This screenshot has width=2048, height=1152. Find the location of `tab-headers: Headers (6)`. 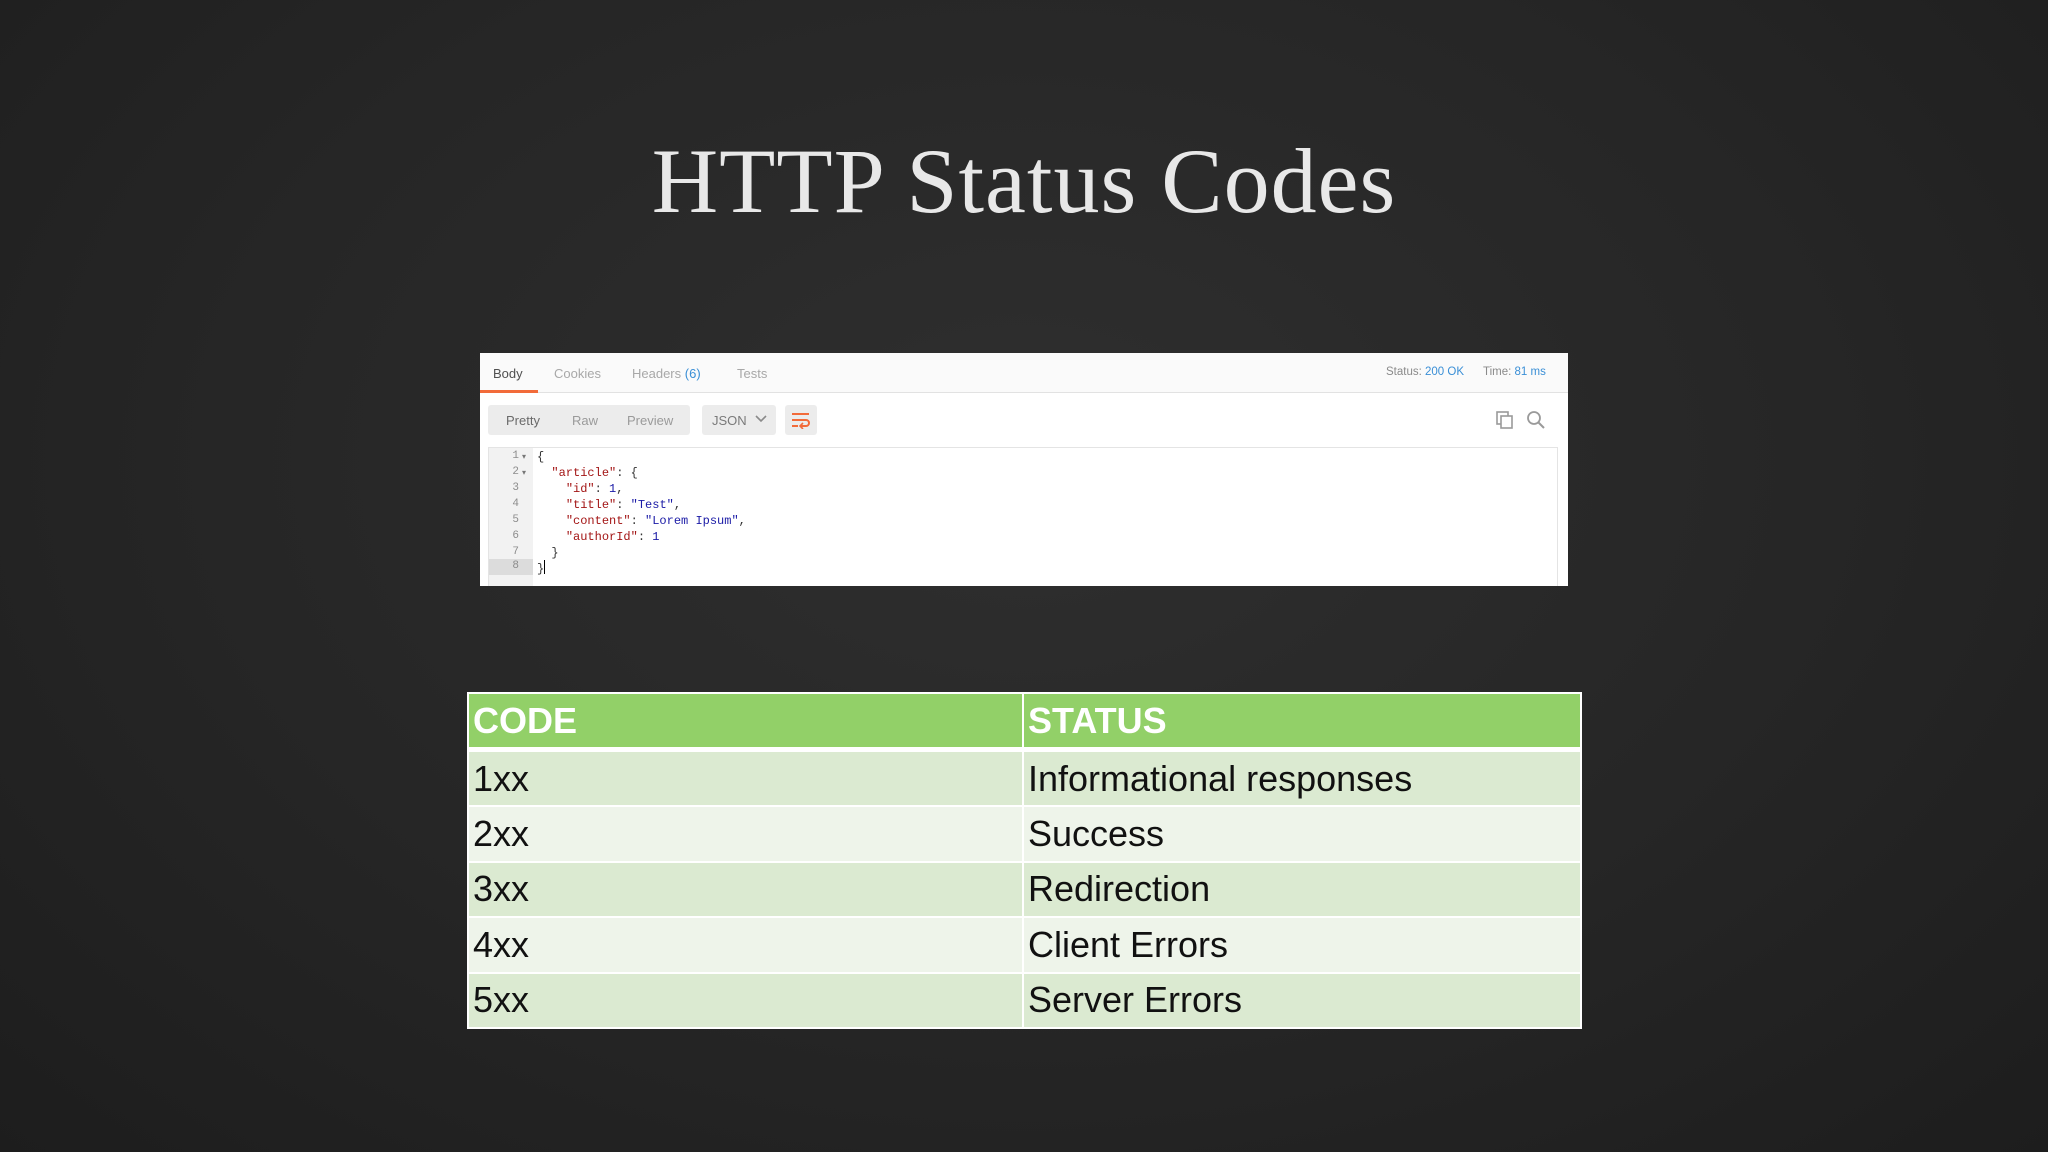

tab-headers: Headers (6) is located at coordinates (666, 373).